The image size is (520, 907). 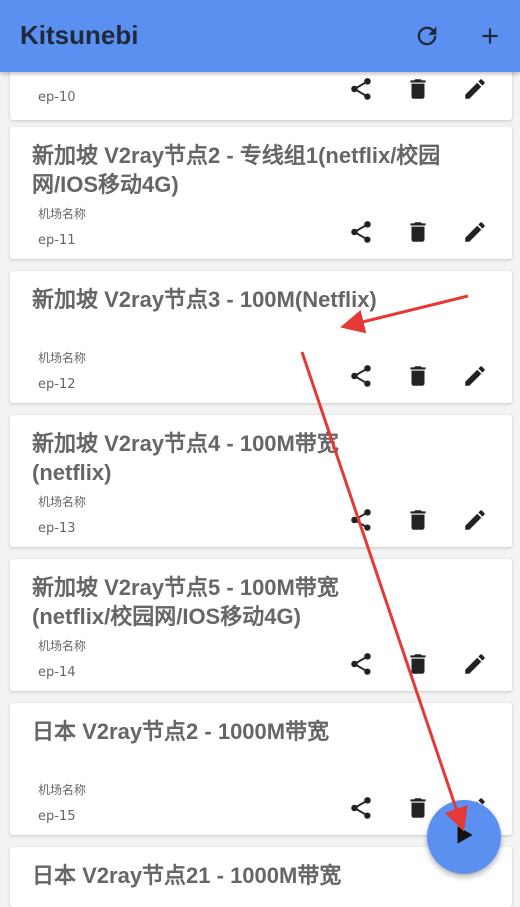 I want to click on app-bar: Kitsunebi, so click(x=260, y=36).